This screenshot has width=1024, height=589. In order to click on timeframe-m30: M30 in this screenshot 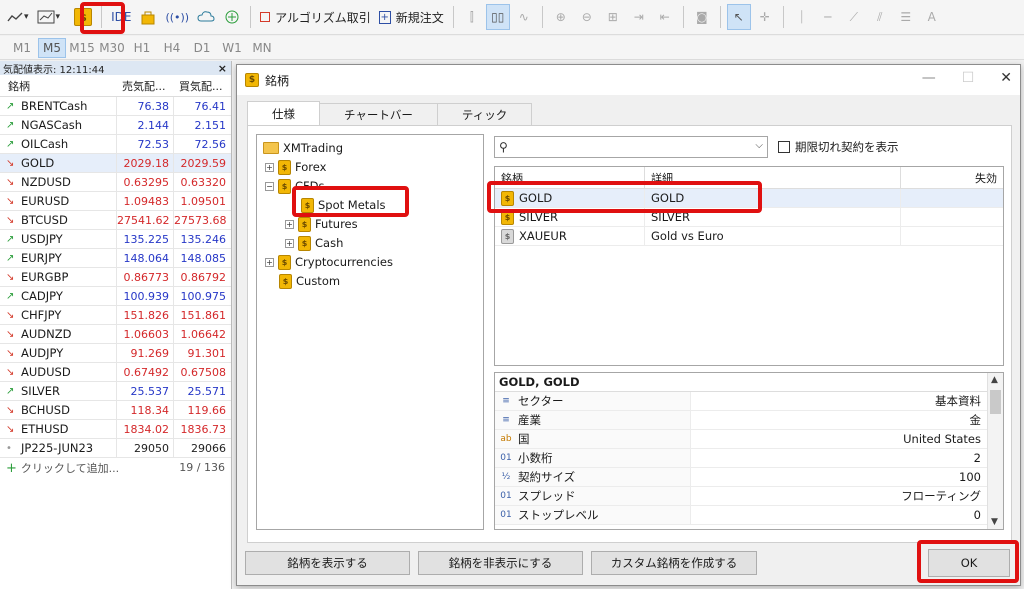, I will do `click(112, 48)`.